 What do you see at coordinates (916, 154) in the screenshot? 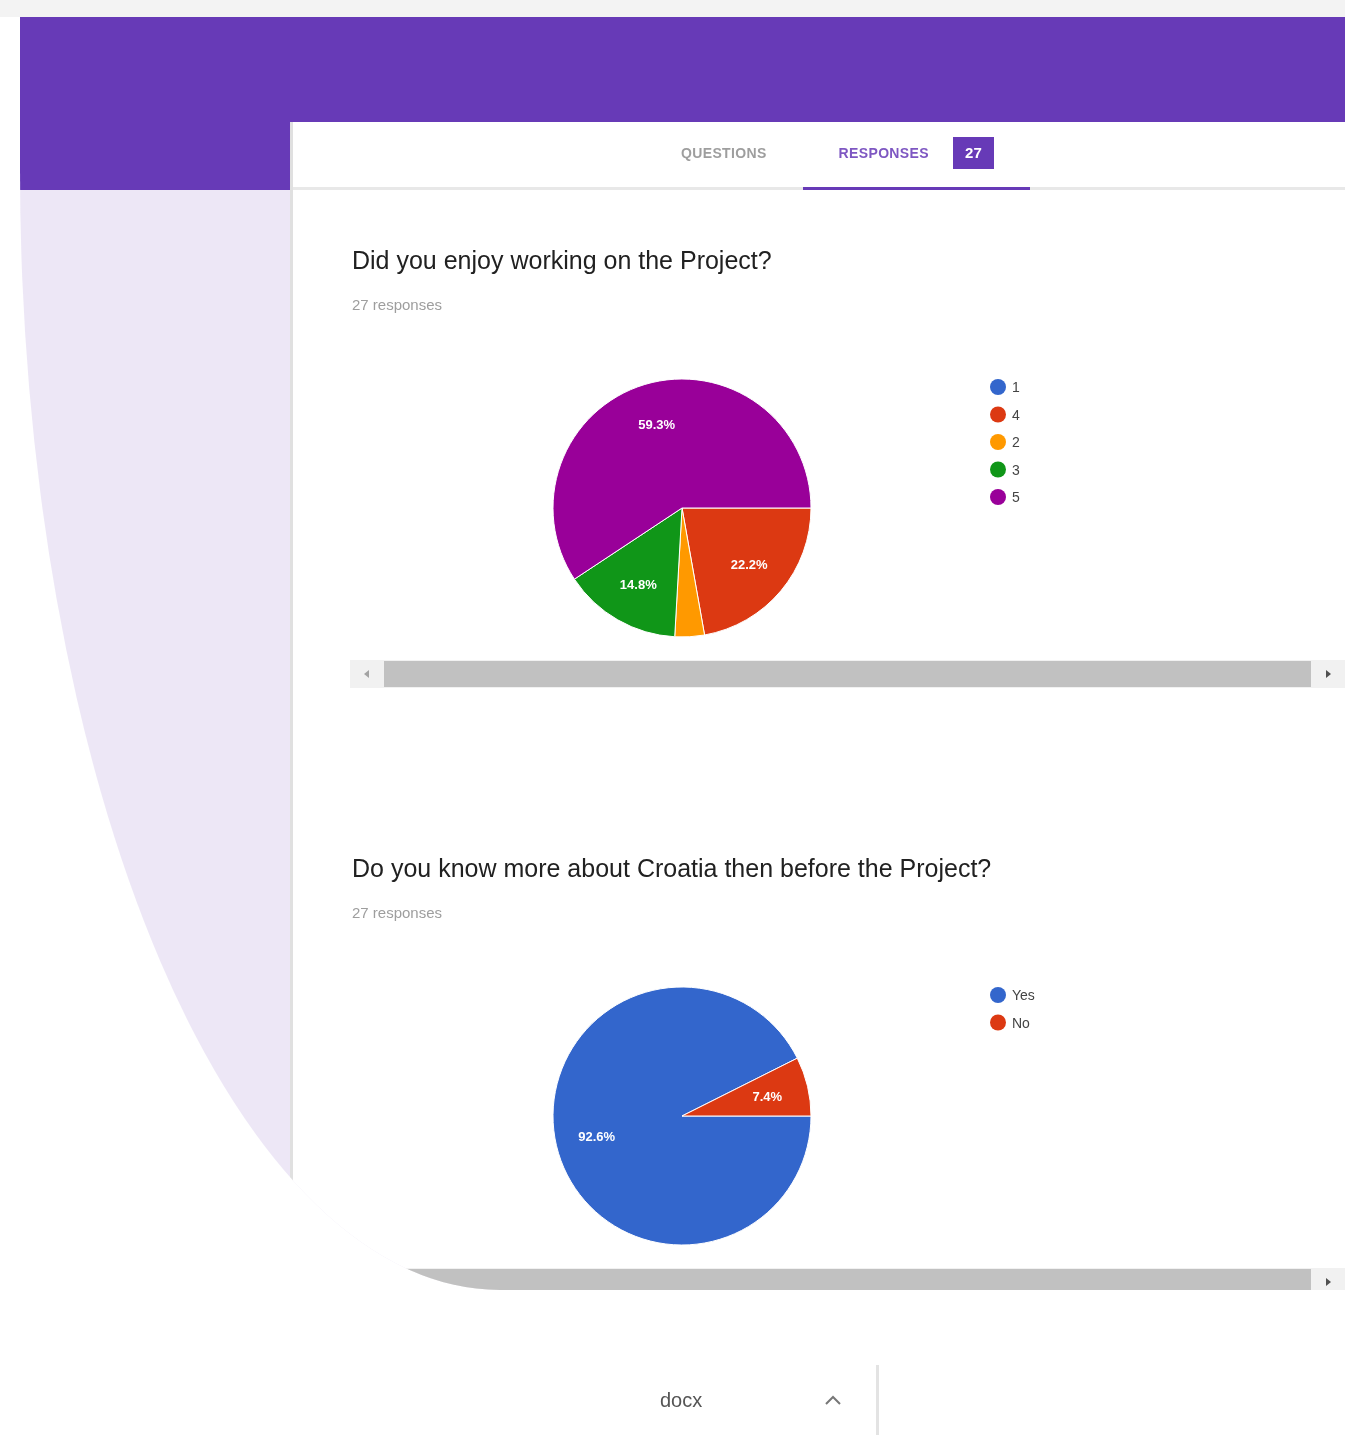
I see `tab: RESPONSES 27` at bounding box center [916, 154].